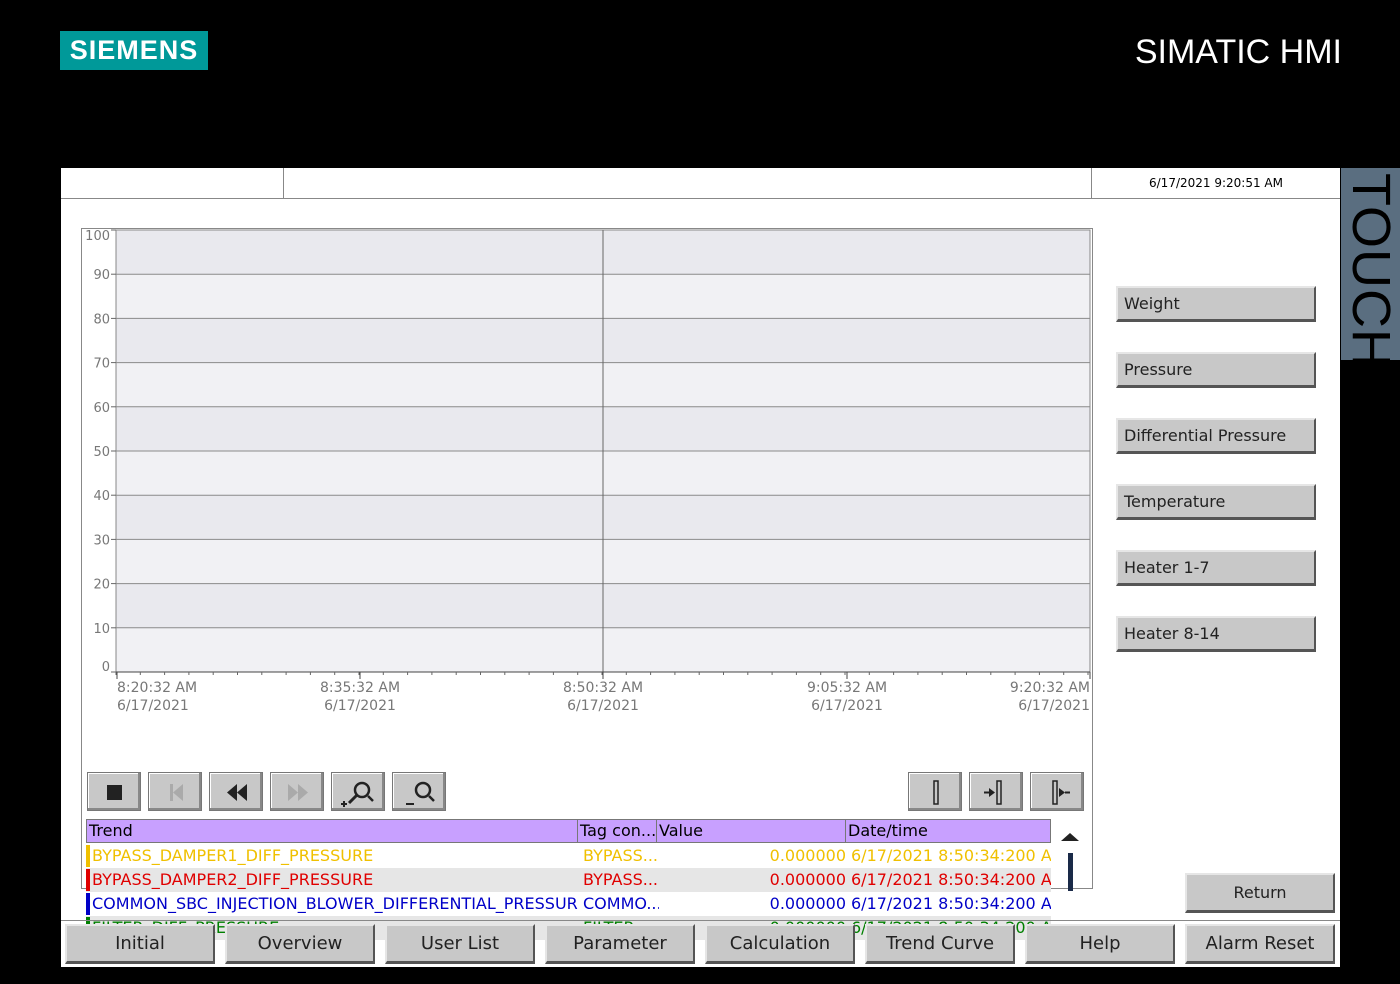  I want to click on nav-initial-button: Initial, so click(140, 944).